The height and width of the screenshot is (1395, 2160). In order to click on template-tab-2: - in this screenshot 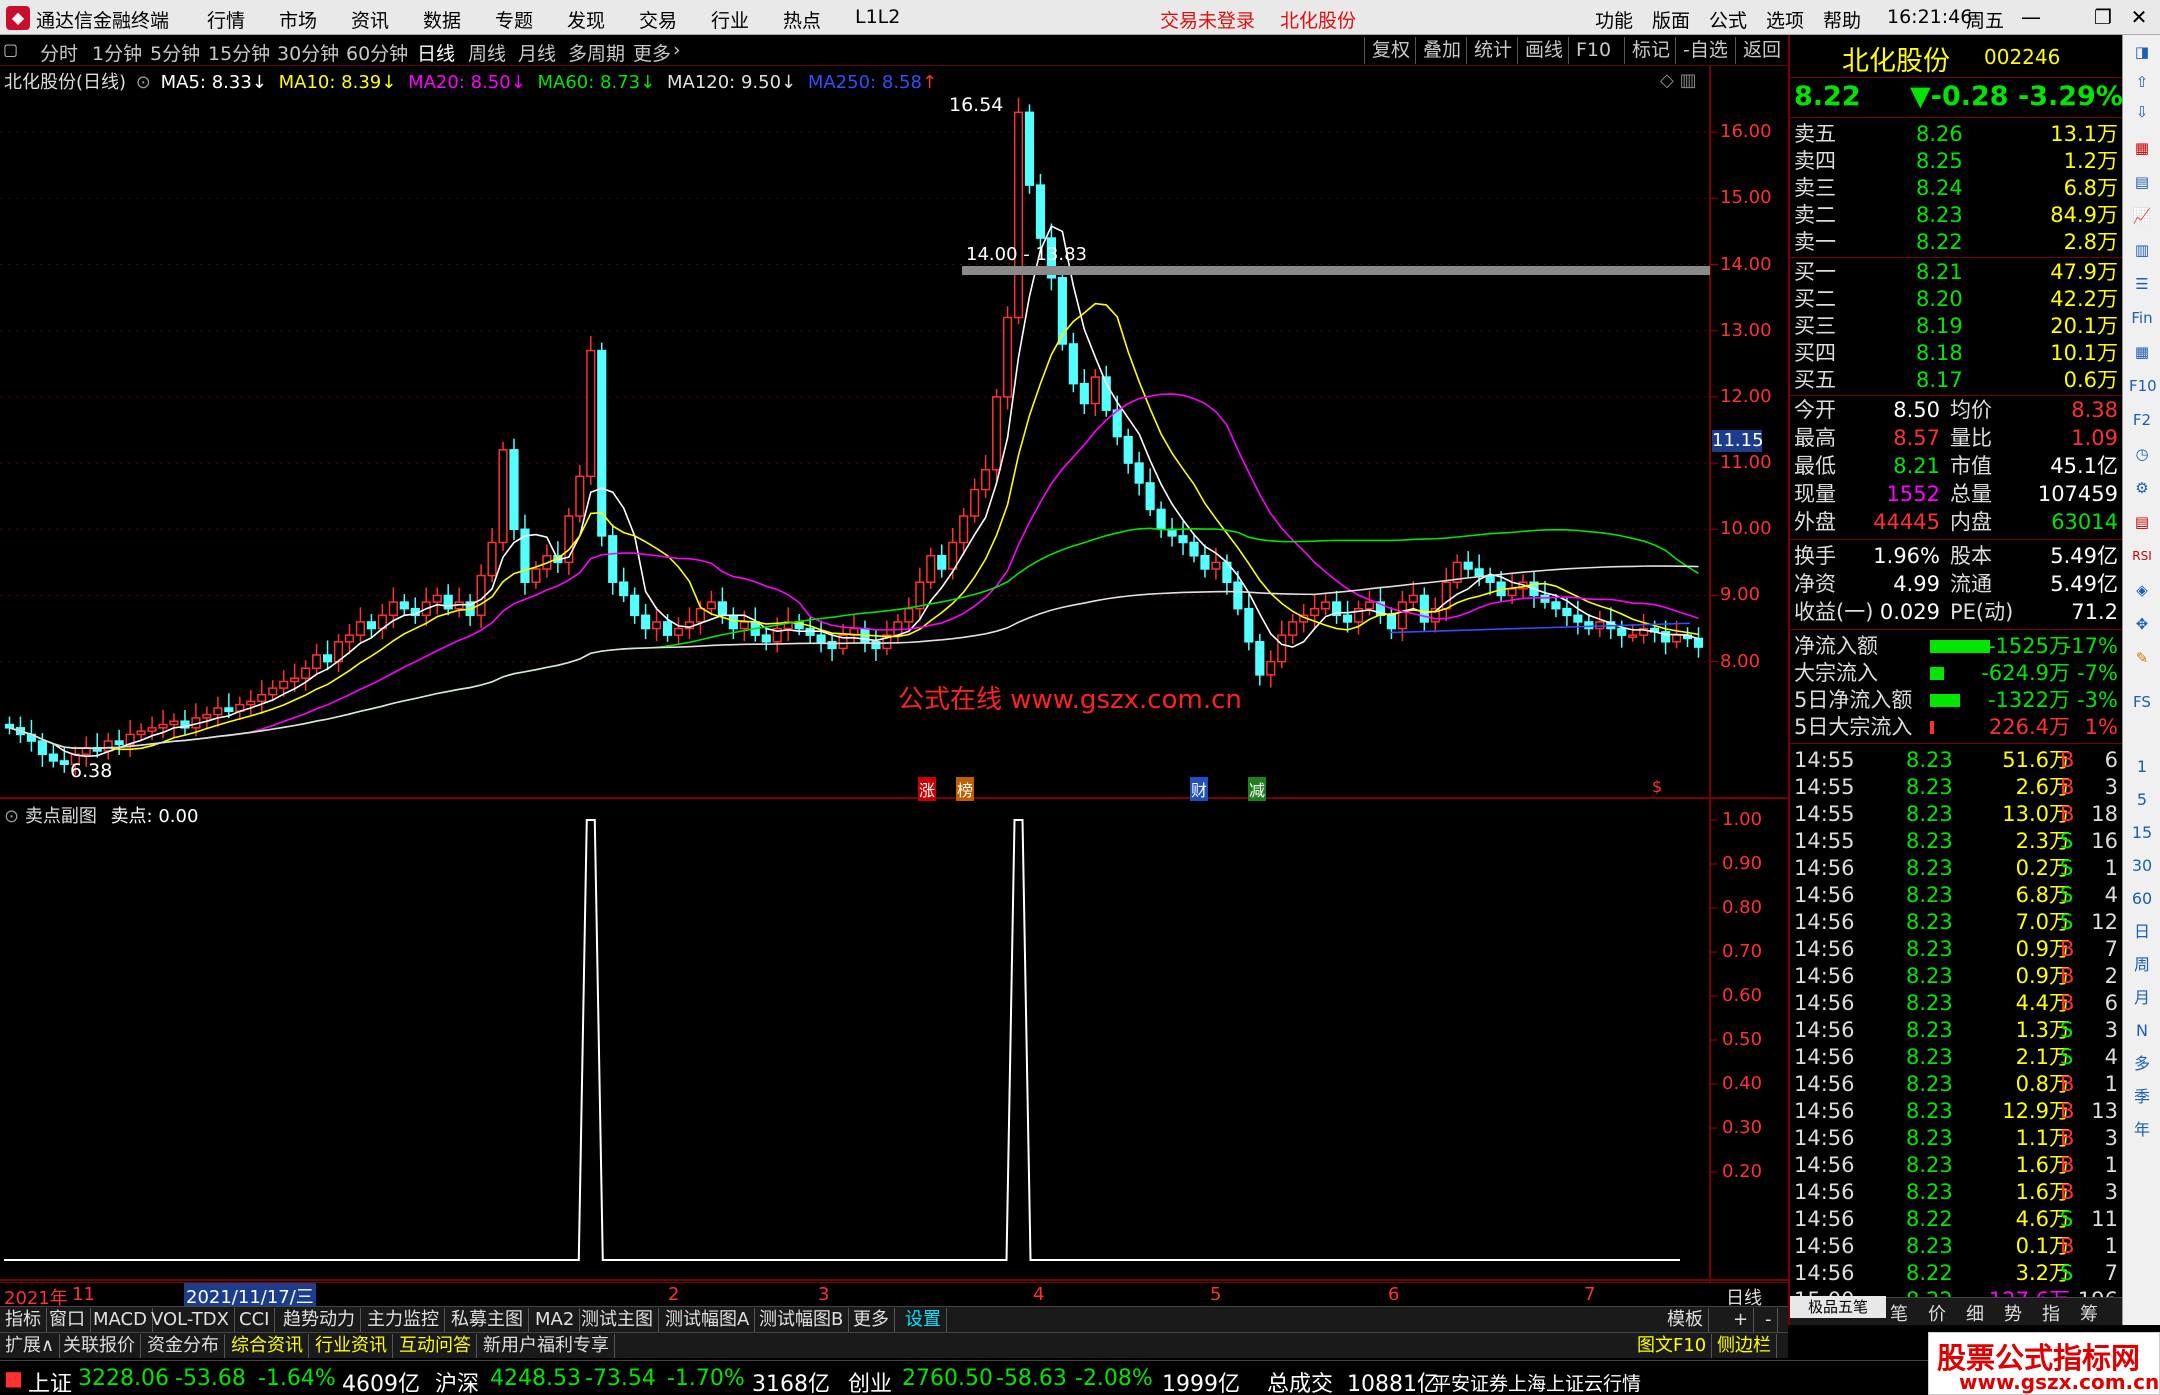, I will do `click(1769, 1320)`.